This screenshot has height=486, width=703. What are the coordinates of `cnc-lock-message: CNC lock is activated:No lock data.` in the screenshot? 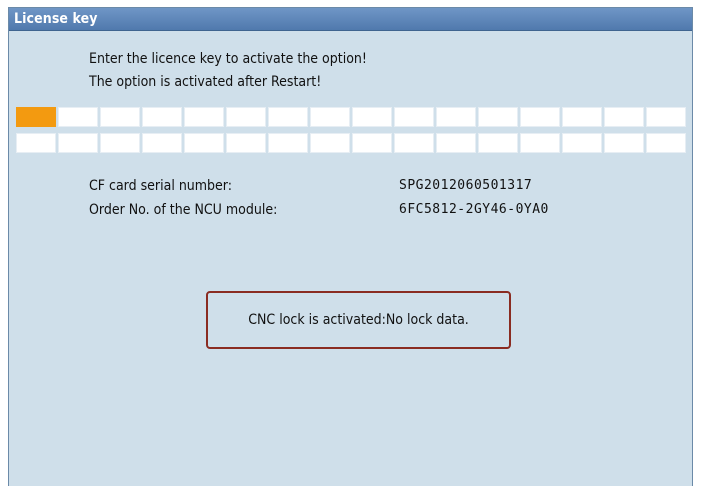 It's located at (358, 320).